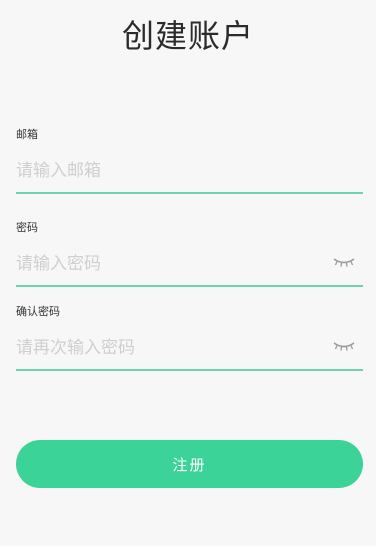  I want to click on email-field-group: 邮箱, so click(189, 161).